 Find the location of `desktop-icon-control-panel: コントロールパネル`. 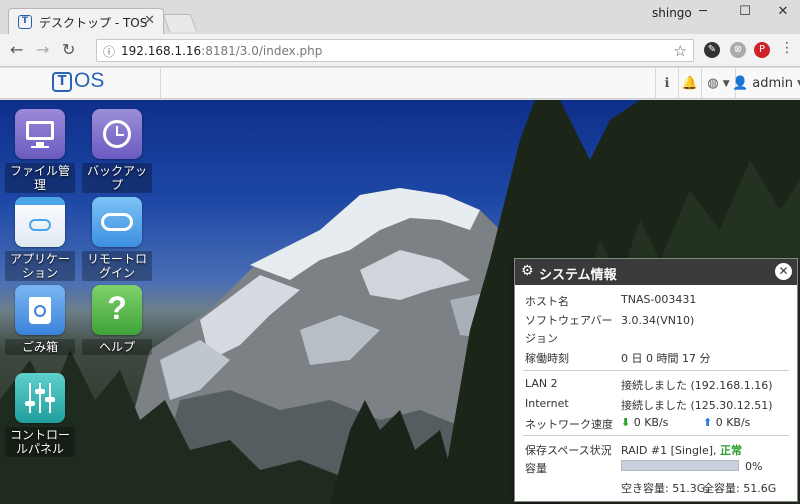

desktop-icon-control-panel: コントロールパネル is located at coordinates (40, 415).